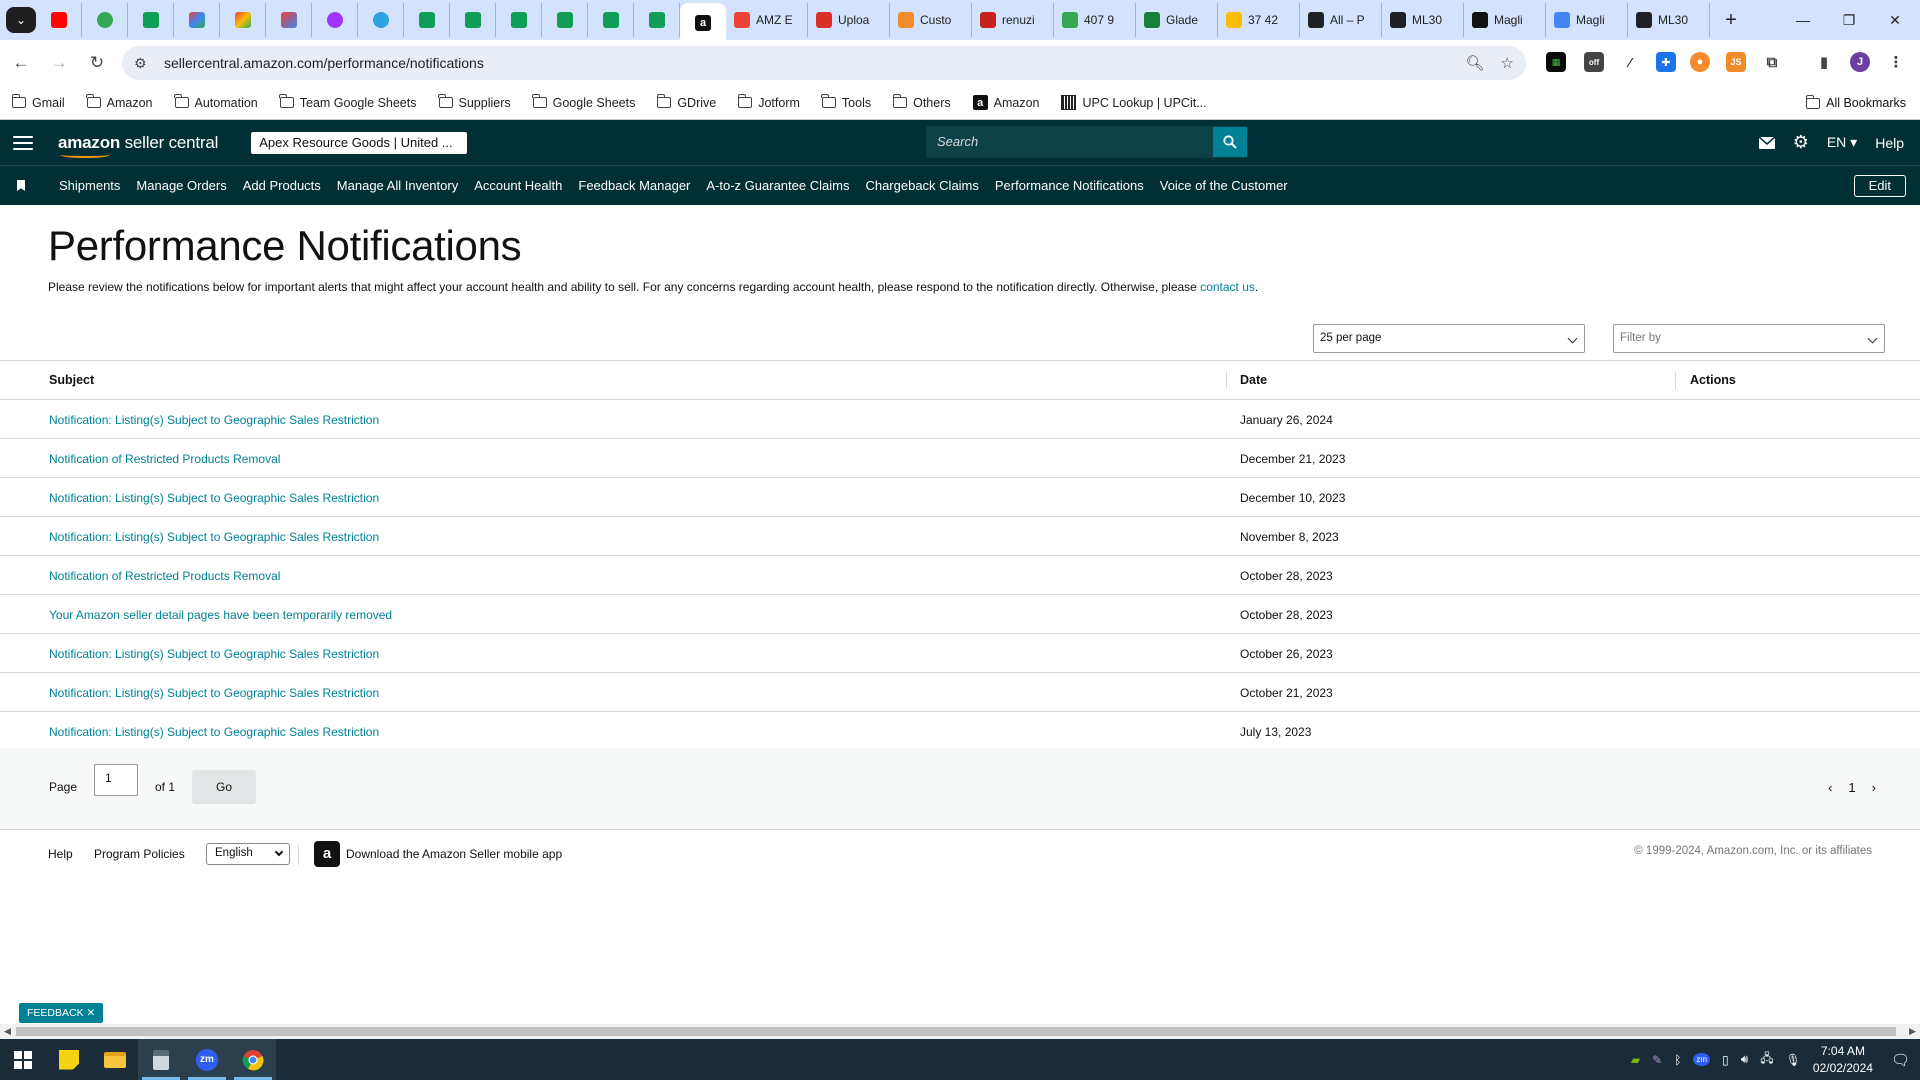  I want to click on battery-icon: ▯, so click(1725, 1060).